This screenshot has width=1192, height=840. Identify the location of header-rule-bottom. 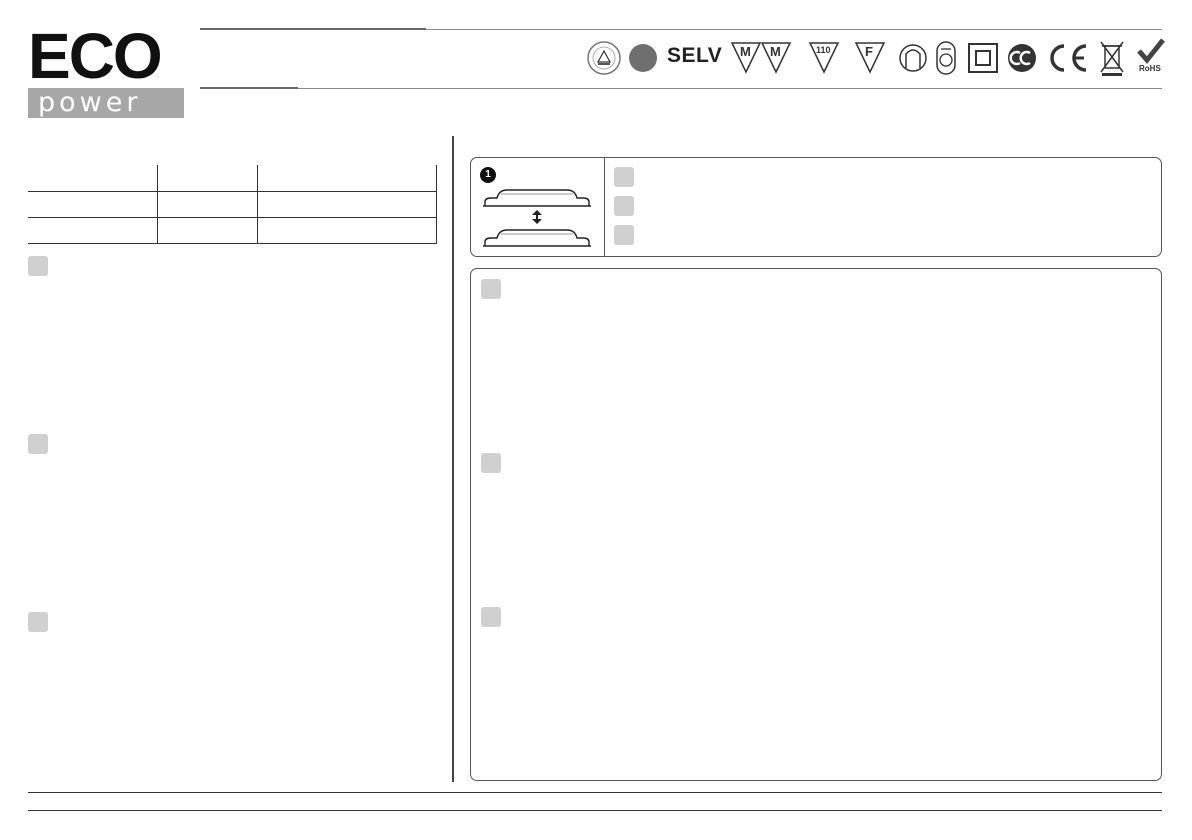
(681, 88).